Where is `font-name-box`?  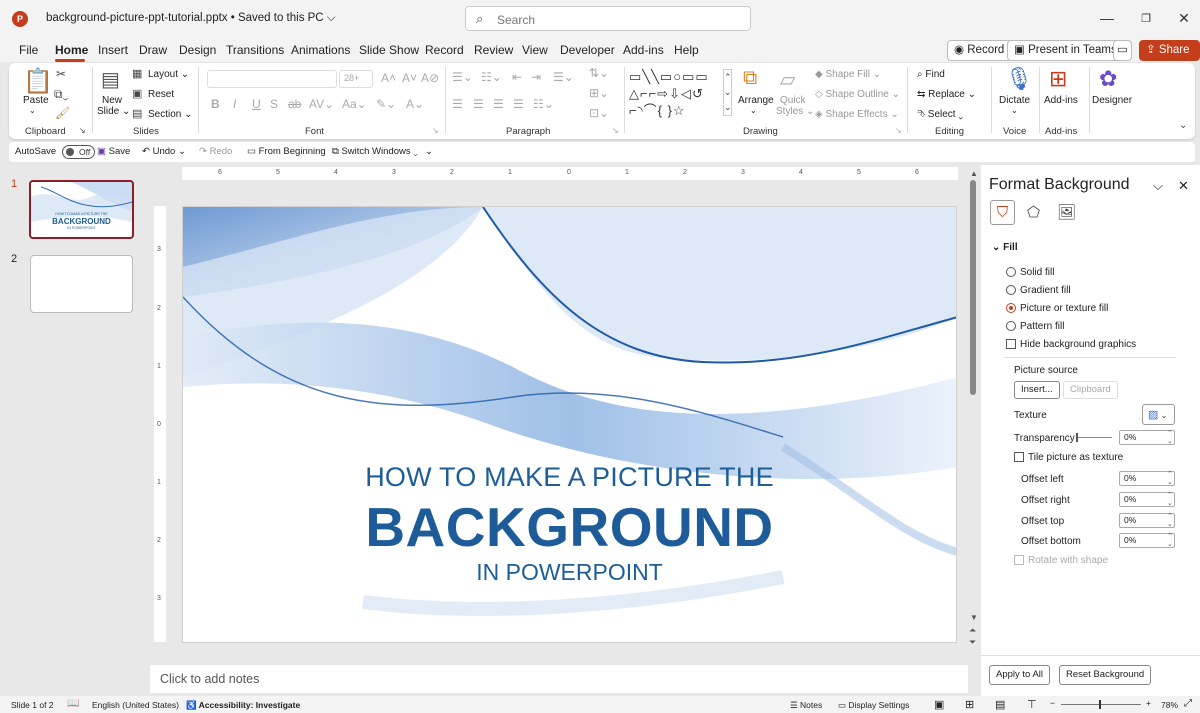 font-name-box is located at coordinates (272, 79).